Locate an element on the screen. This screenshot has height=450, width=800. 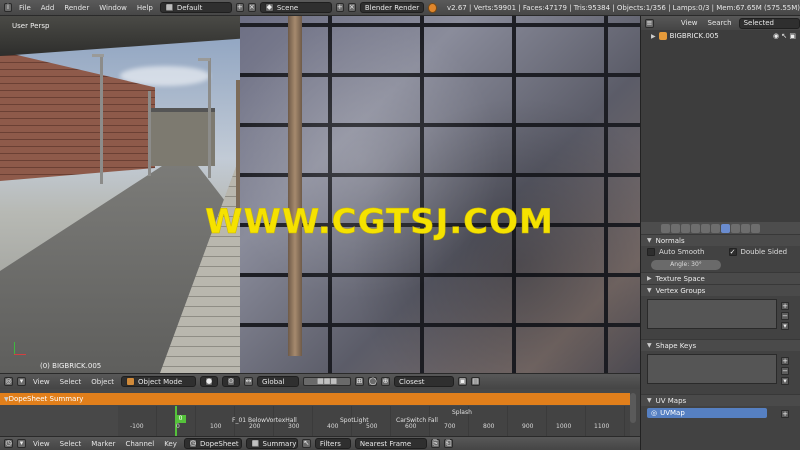
snap-target-label: Closest is located at coordinates (412, 381).